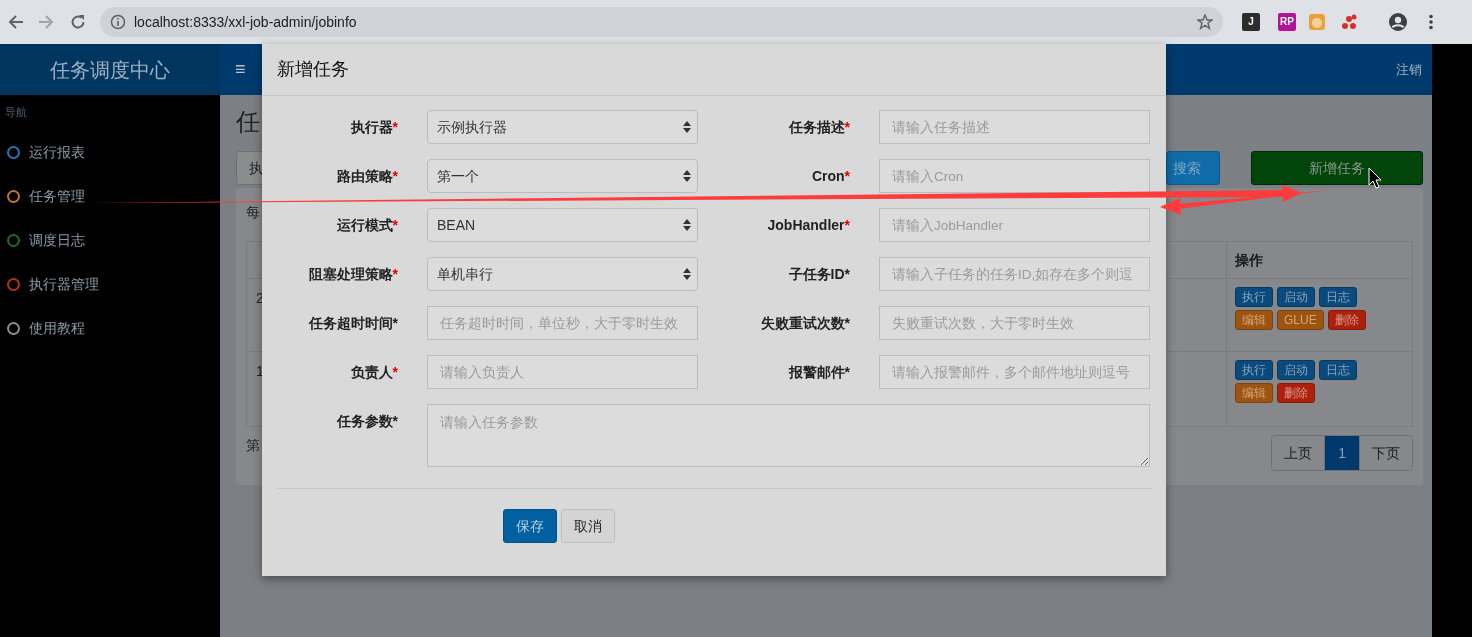 The height and width of the screenshot is (637, 1472). What do you see at coordinates (1249, 260) in the screenshot?
I see `column-header: 操作` at bounding box center [1249, 260].